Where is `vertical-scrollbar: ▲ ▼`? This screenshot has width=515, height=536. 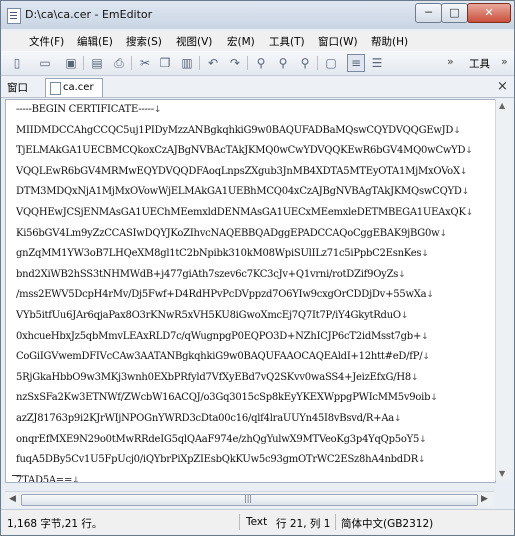
vertical-scrollbar: ▲ ▼ is located at coordinates (503, 290).